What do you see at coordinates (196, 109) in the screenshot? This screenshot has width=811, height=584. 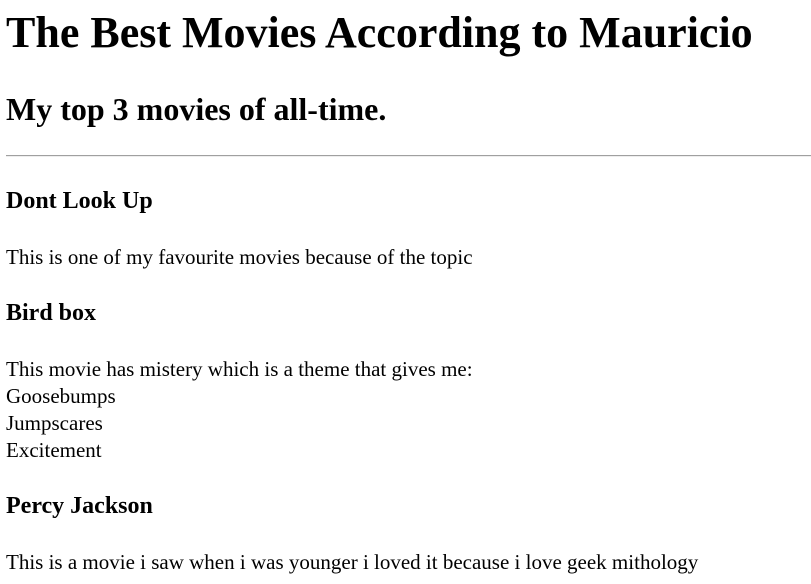 I see `page-subtitle: My top 3 movies of all-time.` at bounding box center [196, 109].